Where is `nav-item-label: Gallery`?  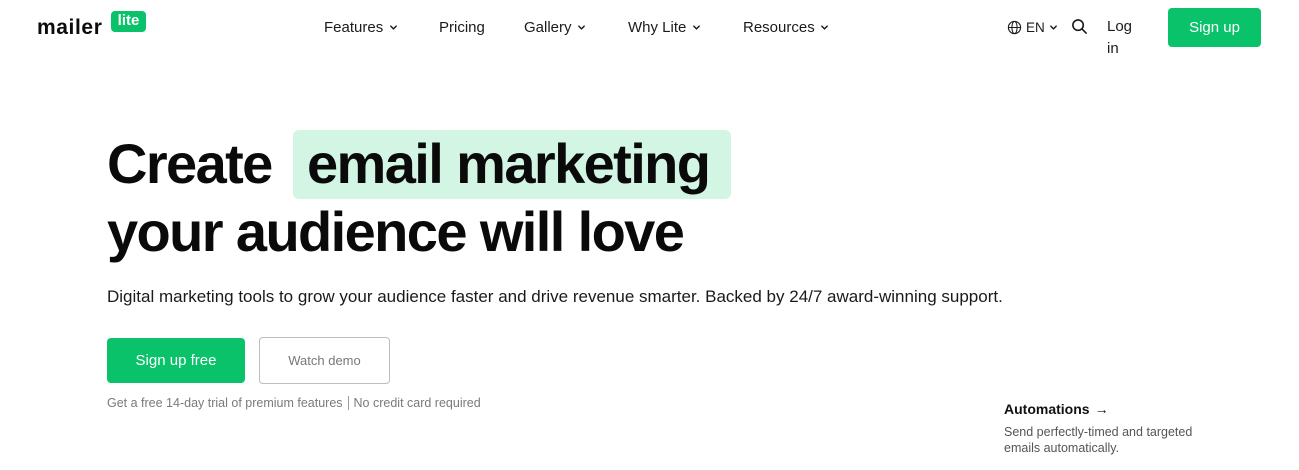 nav-item-label: Gallery is located at coordinates (548, 27).